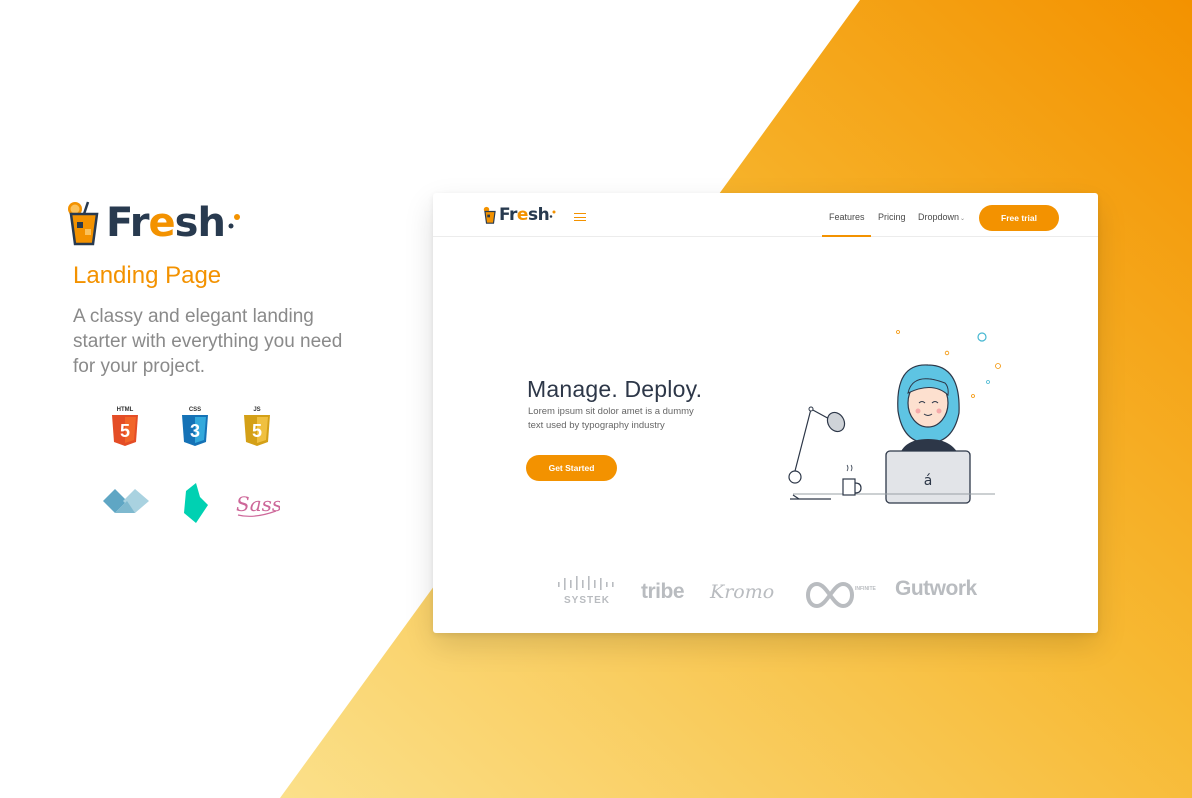 Image resolution: width=1192 pixels, height=798 pixels. Describe the element at coordinates (571, 468) in the screenshot. I see `get-started-button: Get Started` at that location.